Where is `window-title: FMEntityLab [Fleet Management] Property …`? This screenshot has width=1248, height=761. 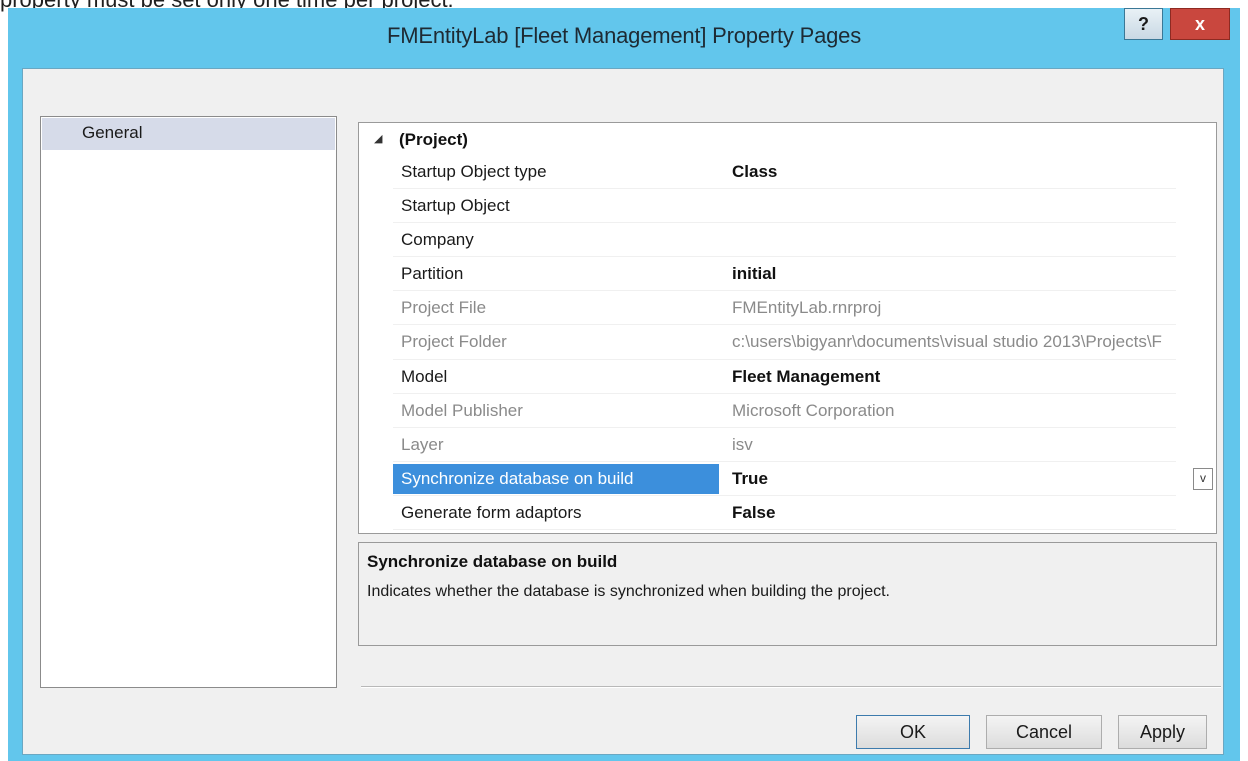
window-title: FMEntityLab [Fleet Management] Property … is located at coordinates (623, 35).